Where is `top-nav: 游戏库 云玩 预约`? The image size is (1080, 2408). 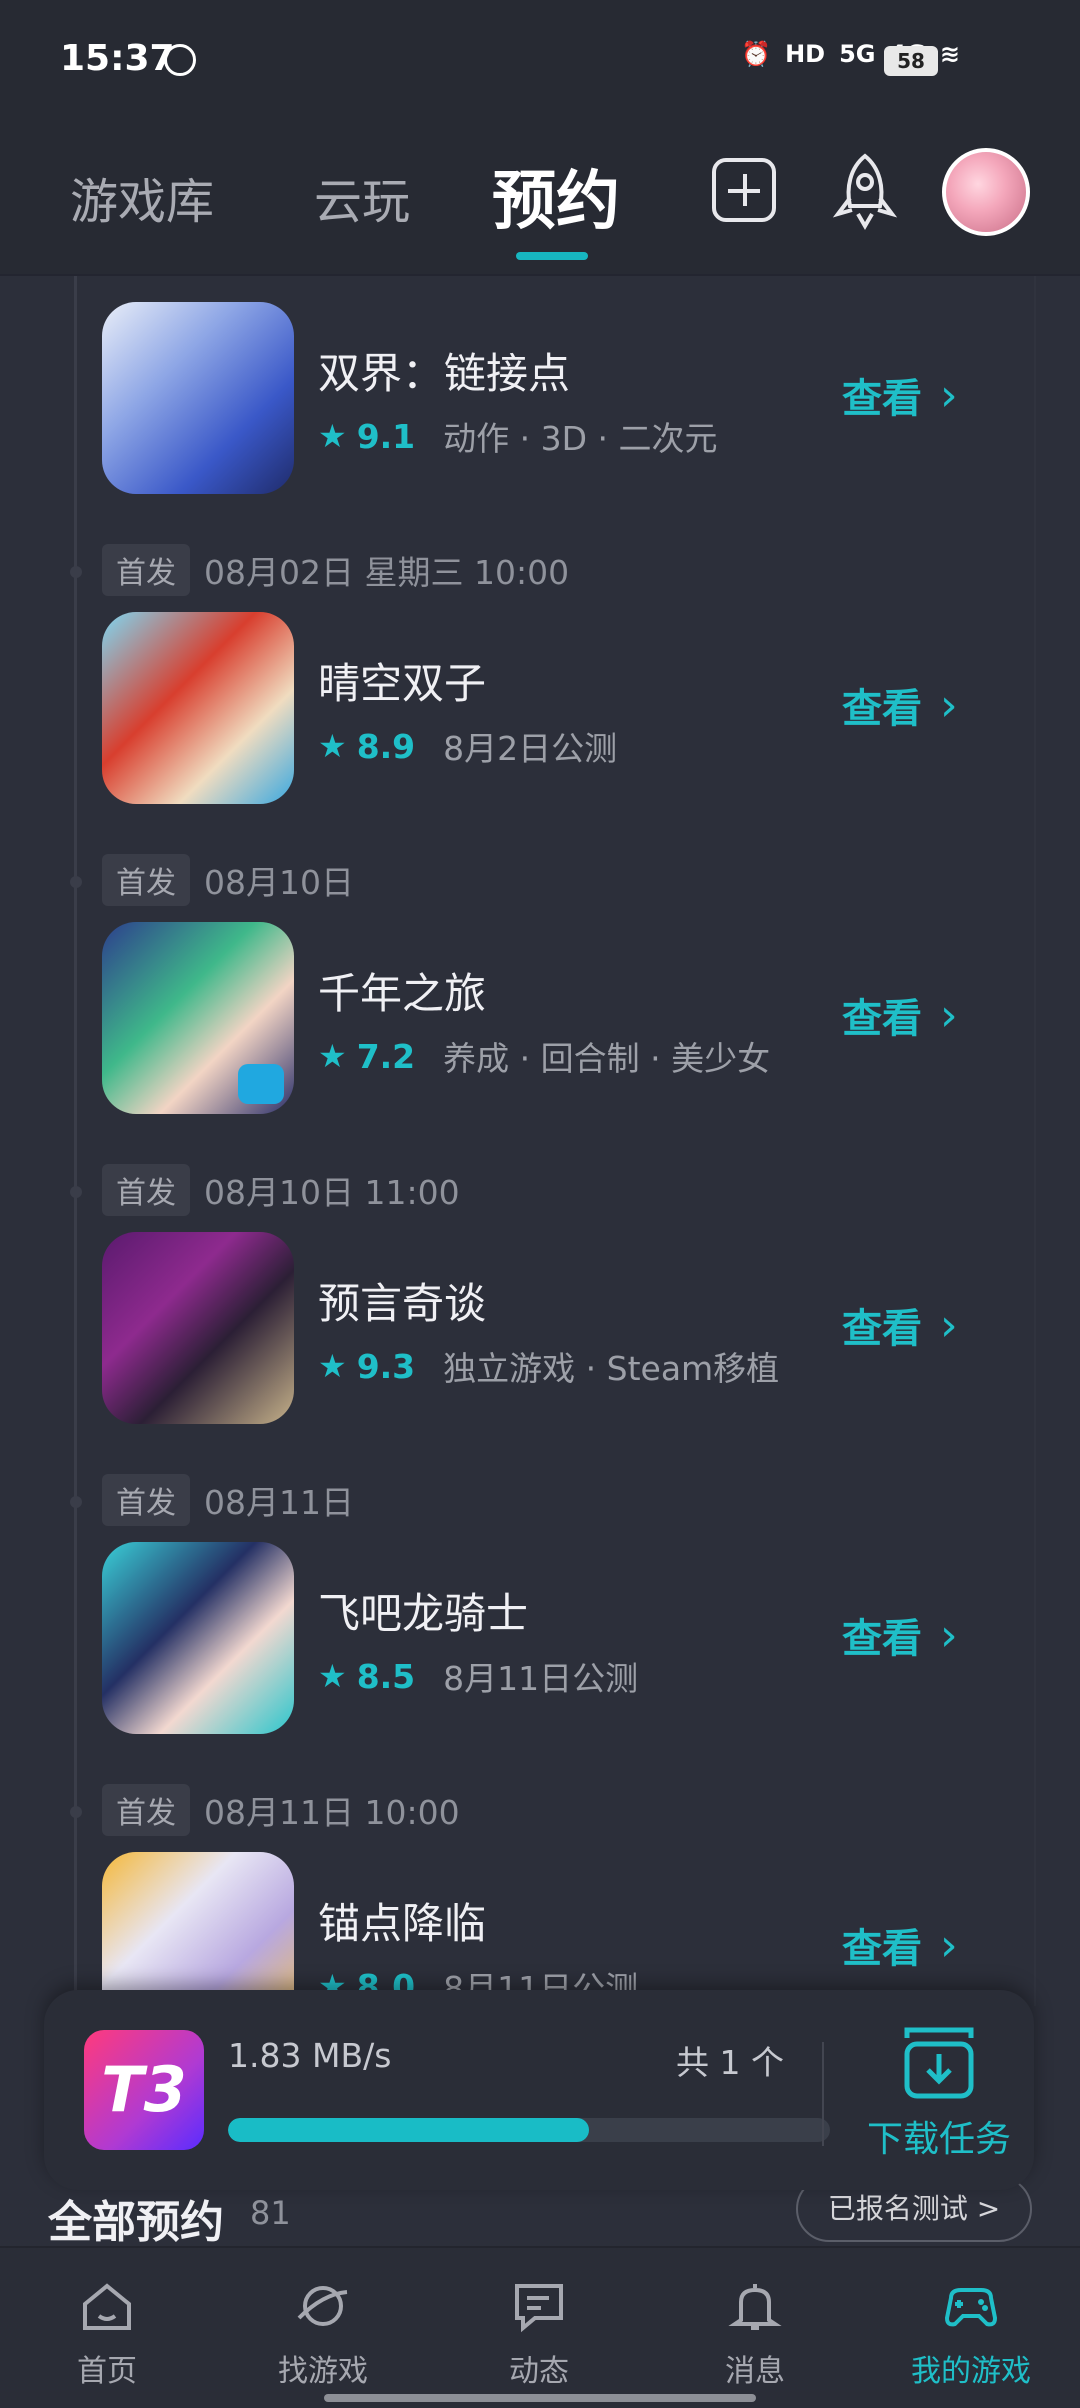
top-nav: 游戏库 云玩 预约 is located at coordinates (540, 198).